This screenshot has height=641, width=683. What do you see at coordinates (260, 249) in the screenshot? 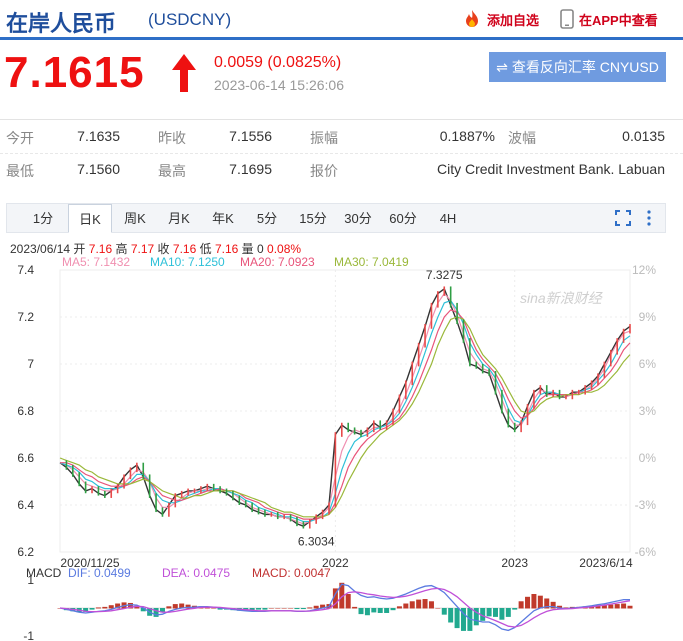
I see `ohlc-volume: 0` at bounding box center [260, 249].